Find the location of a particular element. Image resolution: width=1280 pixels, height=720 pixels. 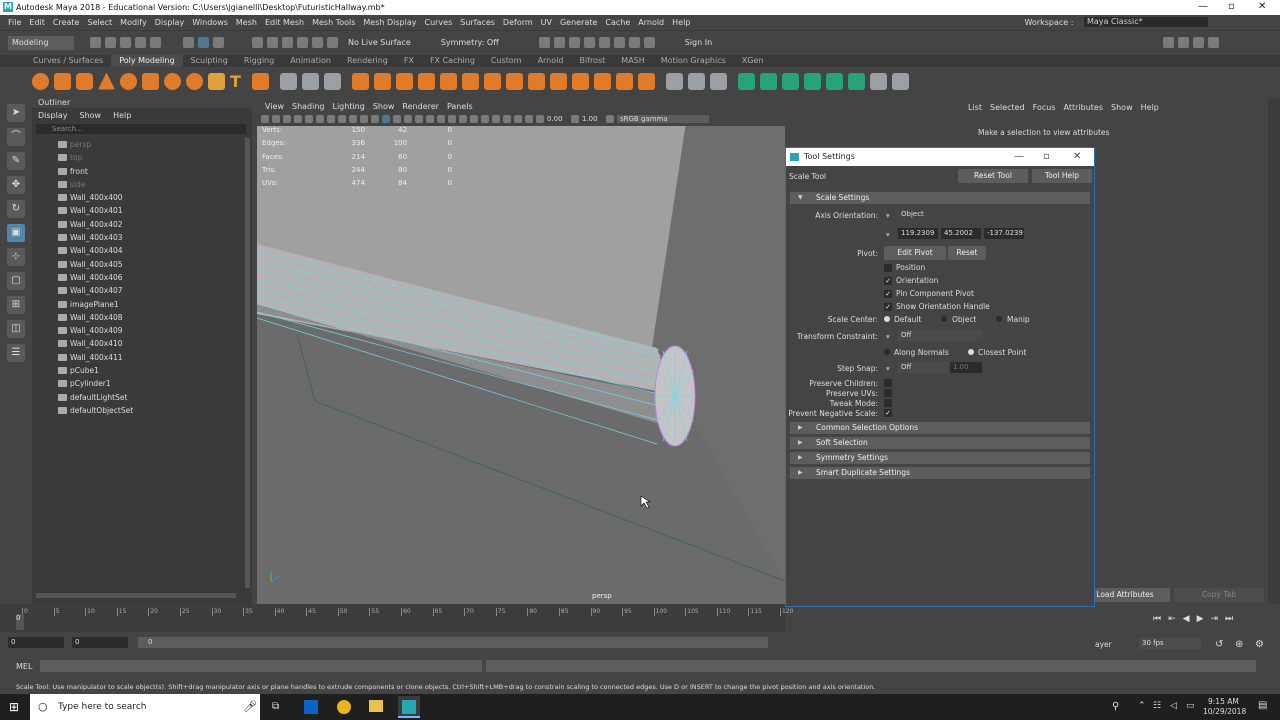

outliner-scrollbar is located at coordinates (247, 363).